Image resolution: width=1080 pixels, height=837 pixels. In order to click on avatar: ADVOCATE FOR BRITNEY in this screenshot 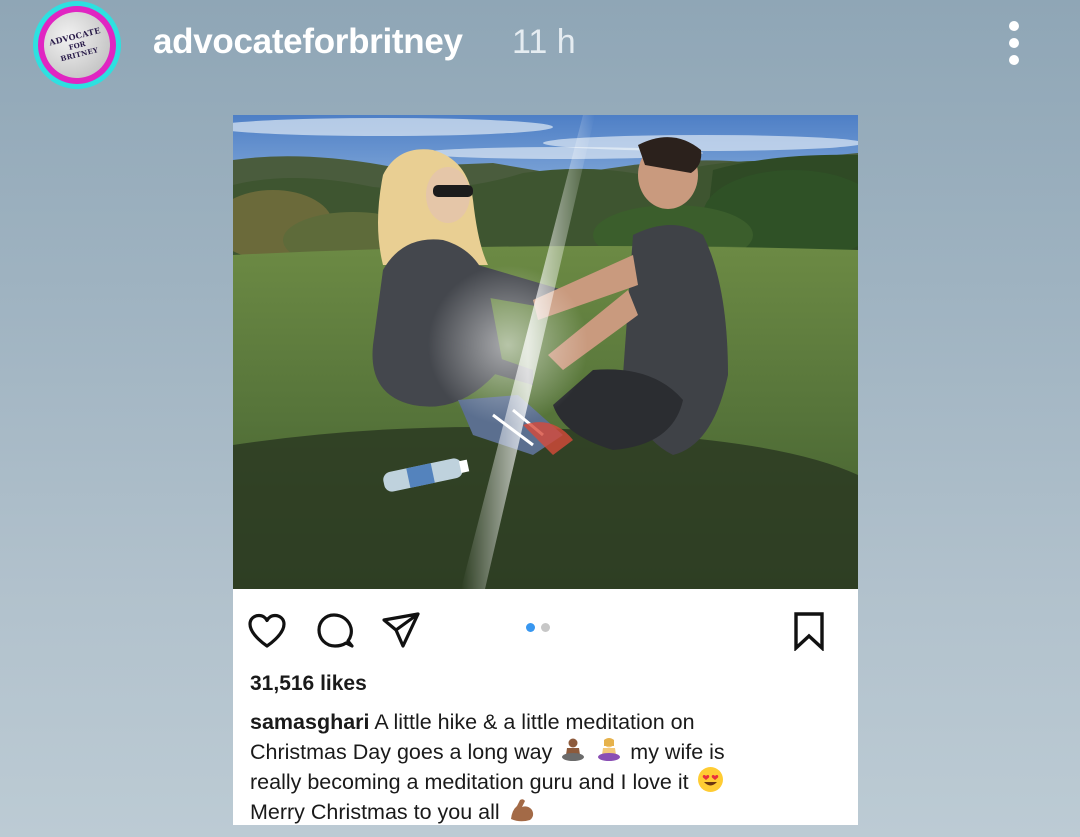, I will do `click(77, 45)`.